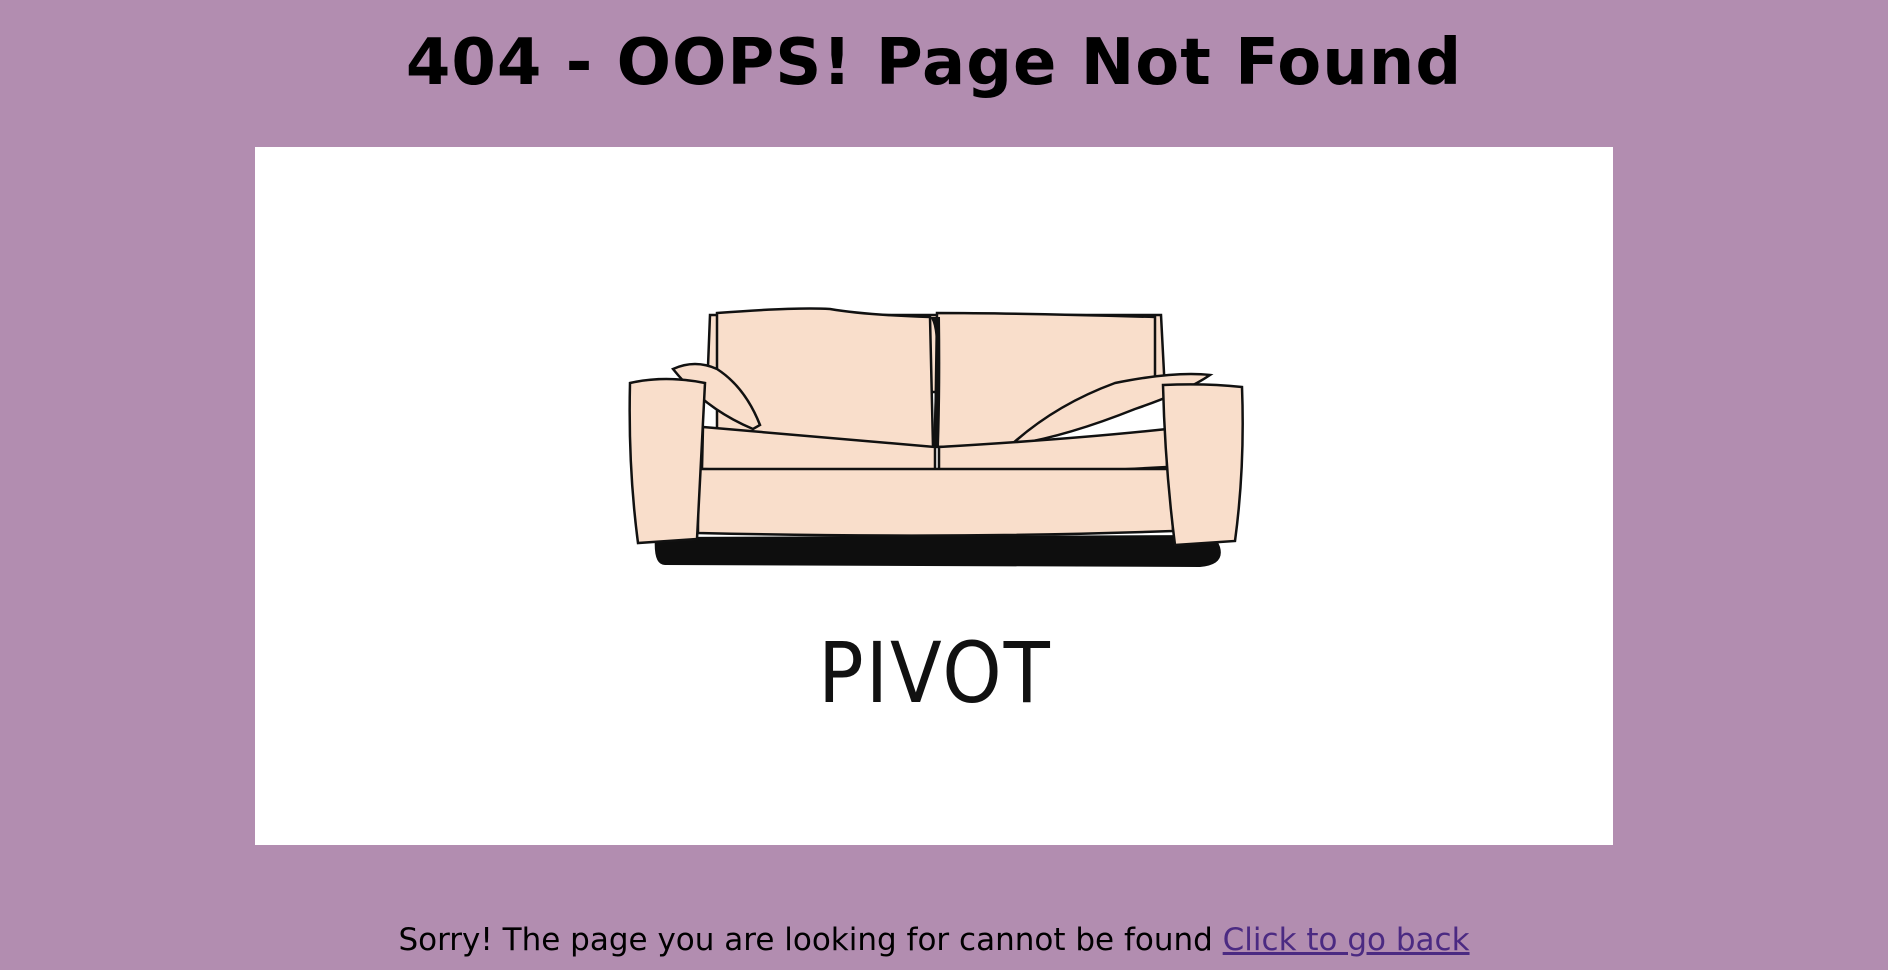  What do you see at coordinates (935, 673) in the screenshot?
I see `image-caption: PIVOT` at bounding box center [935, 673].